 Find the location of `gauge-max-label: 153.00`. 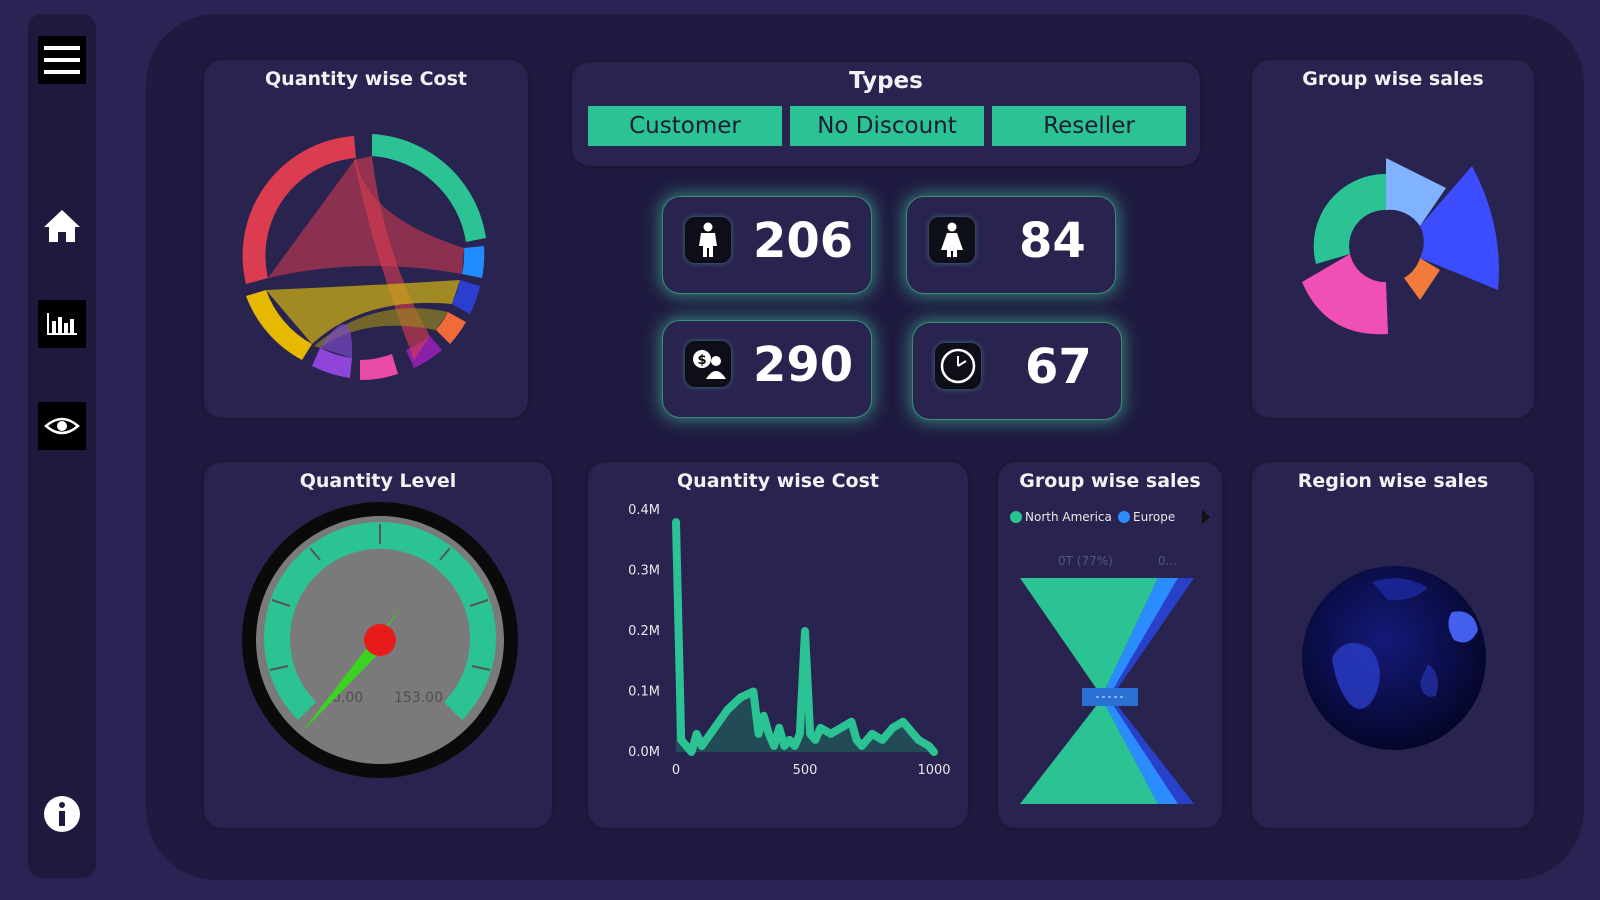

gauge-max-label: 153.00 is located at coordinates (418, 698).